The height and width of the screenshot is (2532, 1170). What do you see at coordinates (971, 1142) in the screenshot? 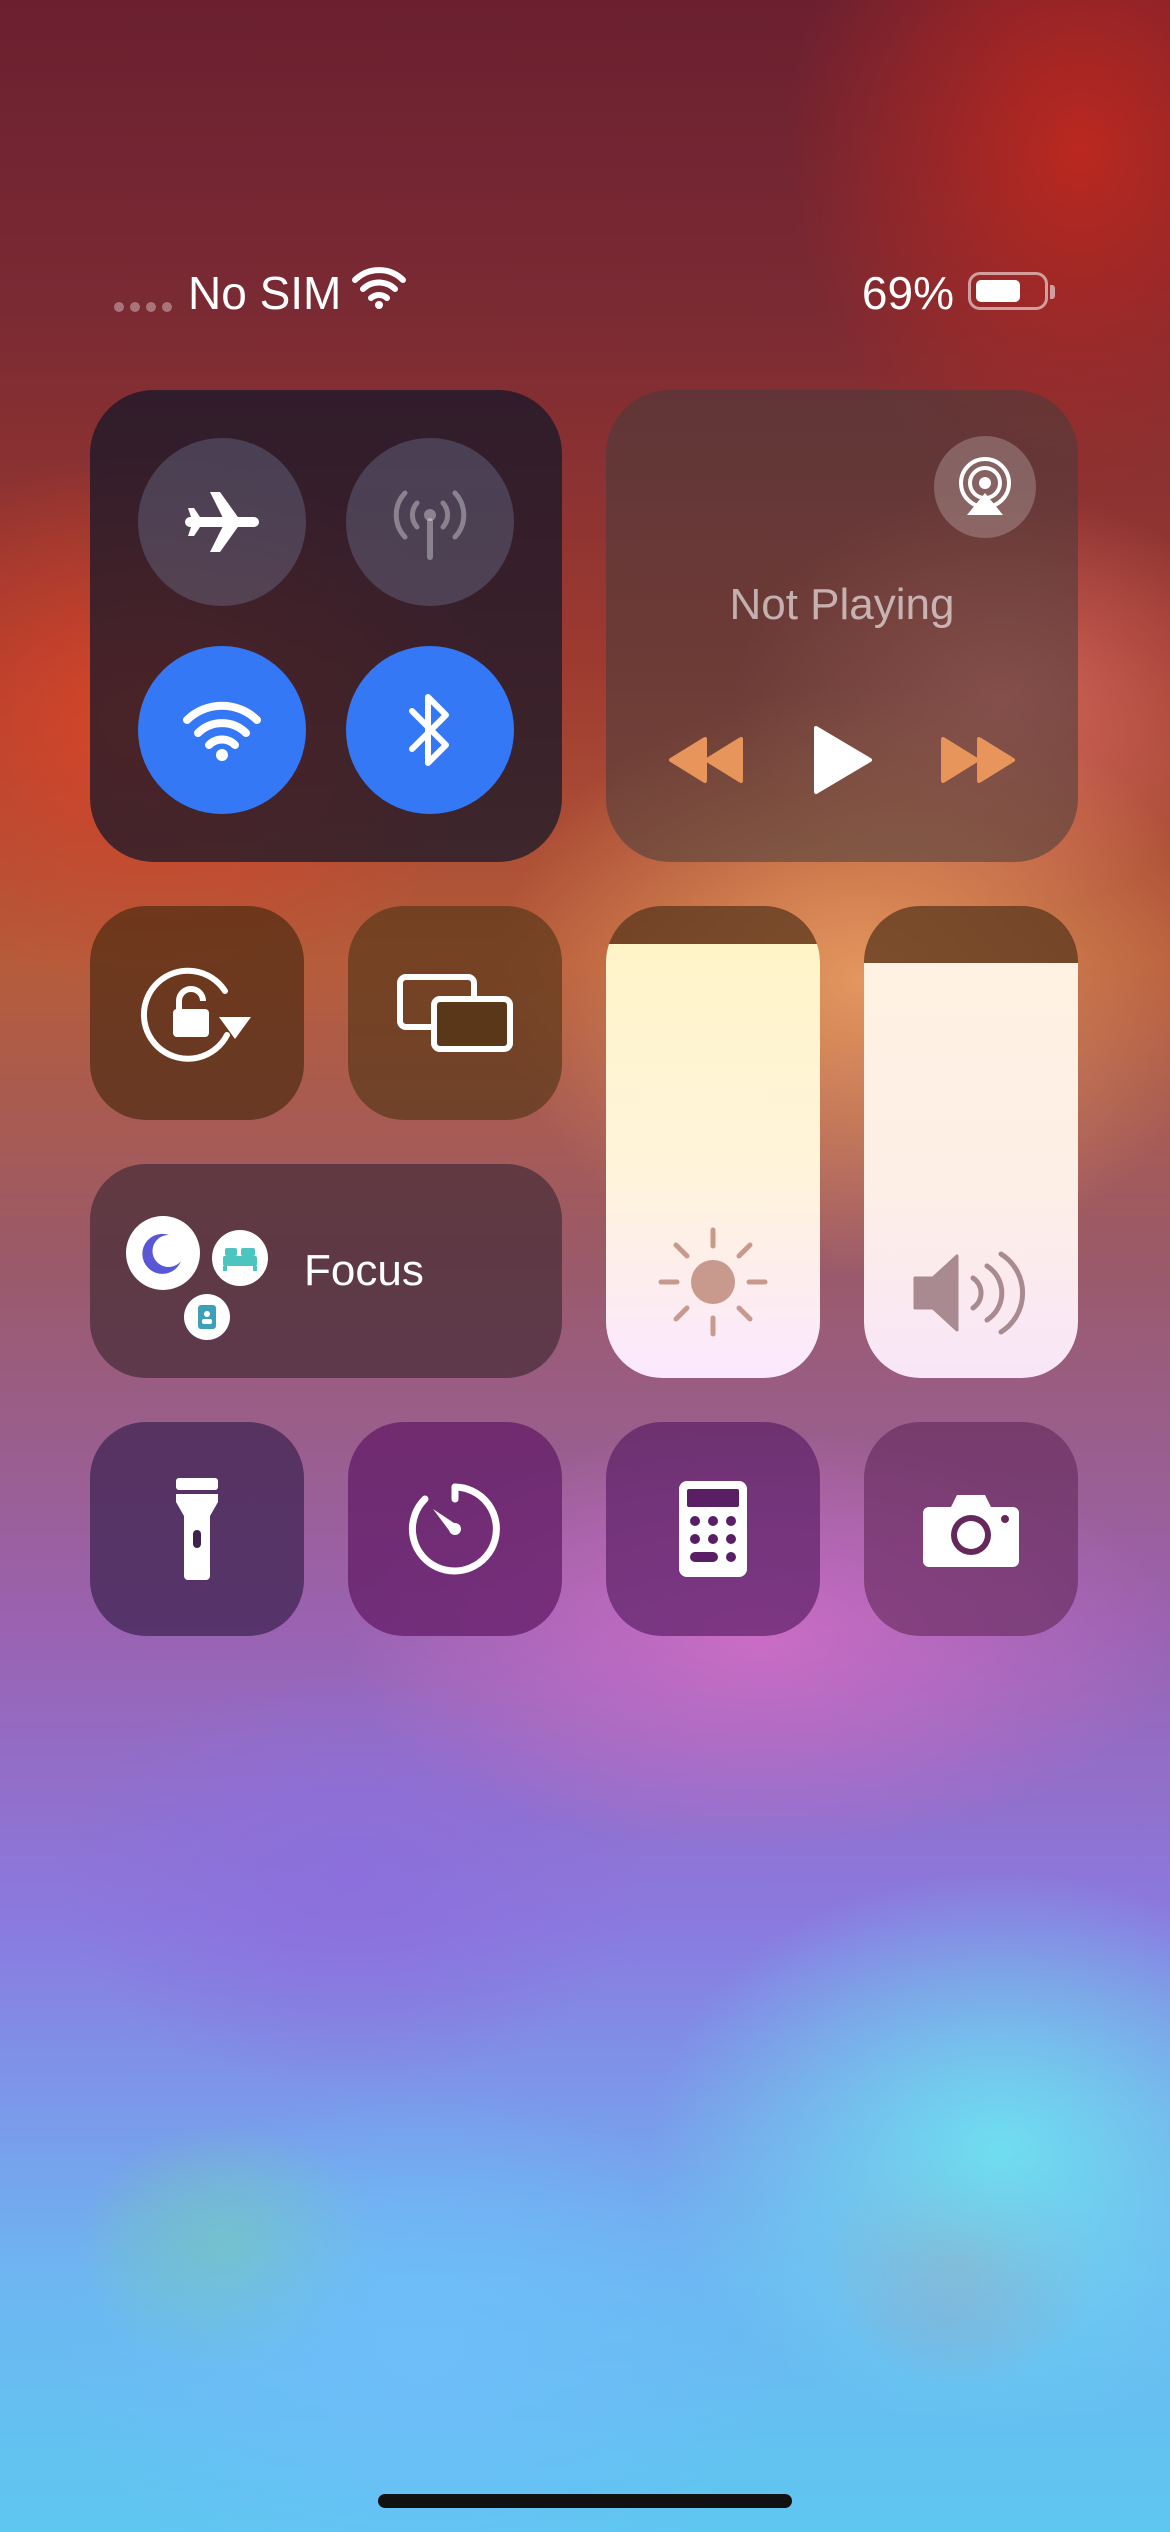
I see `volume-slider` at bounding box center [971, 1142].